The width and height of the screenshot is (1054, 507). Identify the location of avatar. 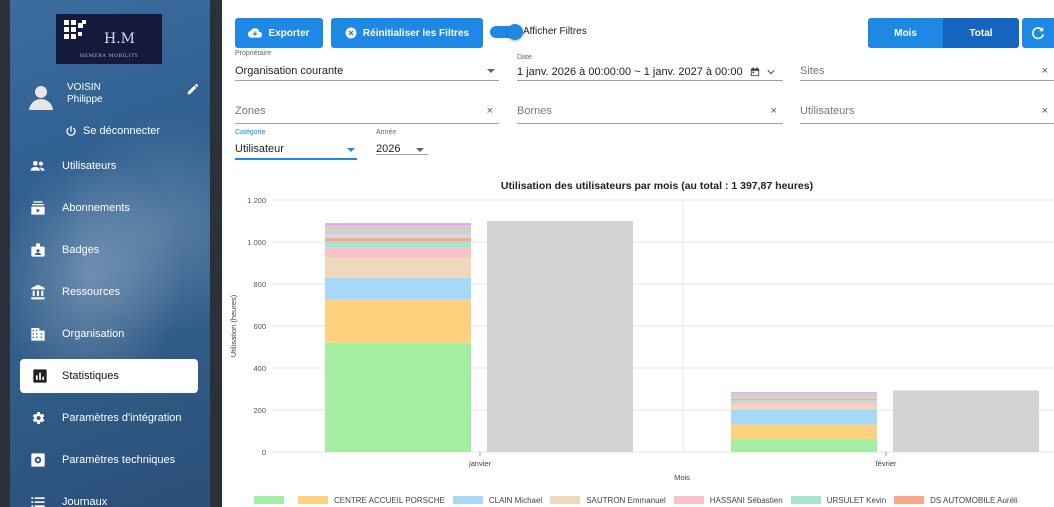
(41, 97).